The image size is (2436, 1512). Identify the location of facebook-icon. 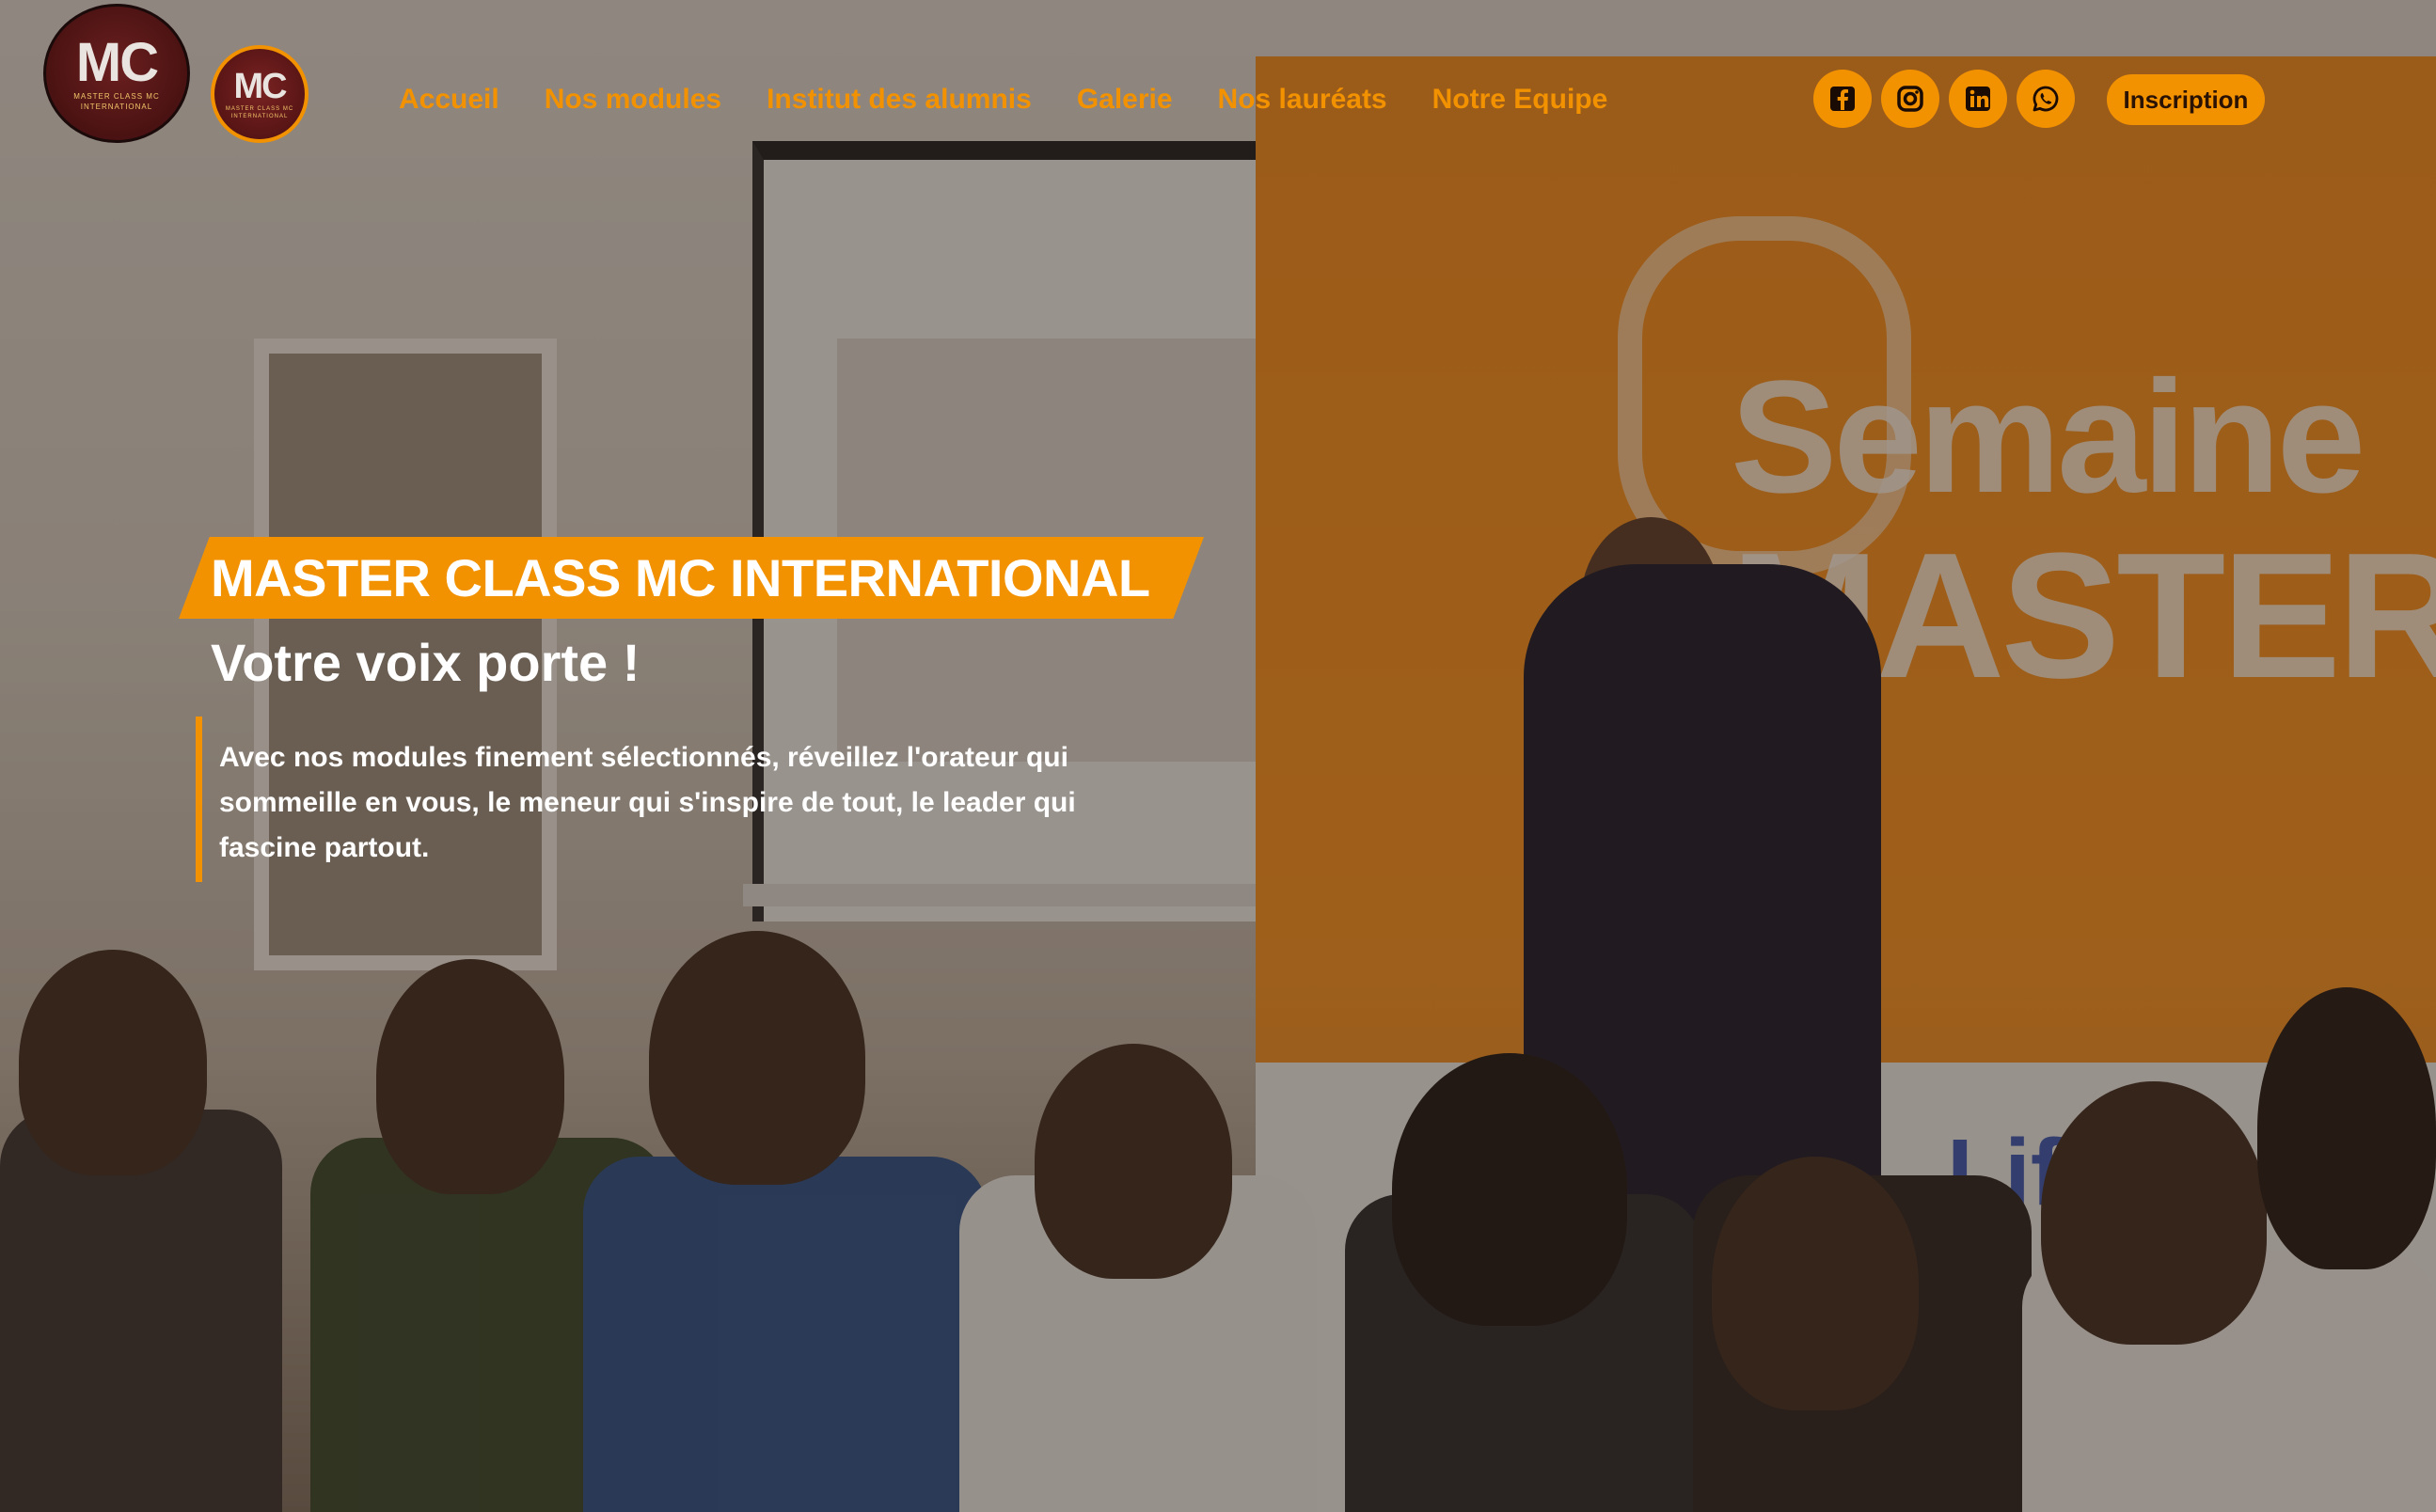
(1843, 99).